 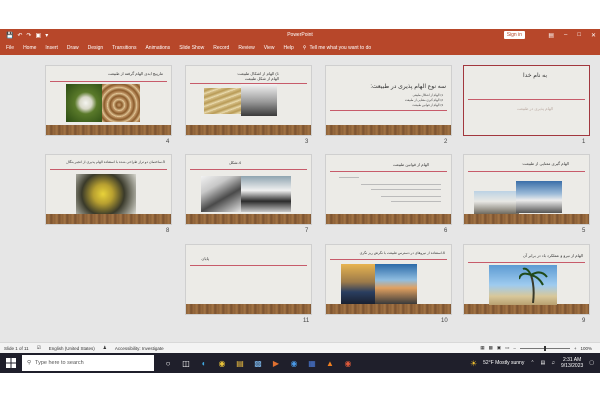 What do you see at coordinates (59, 363) in the screenshot?
I see `search-placeholder: Type here to search` at bounding box center [59, 363].